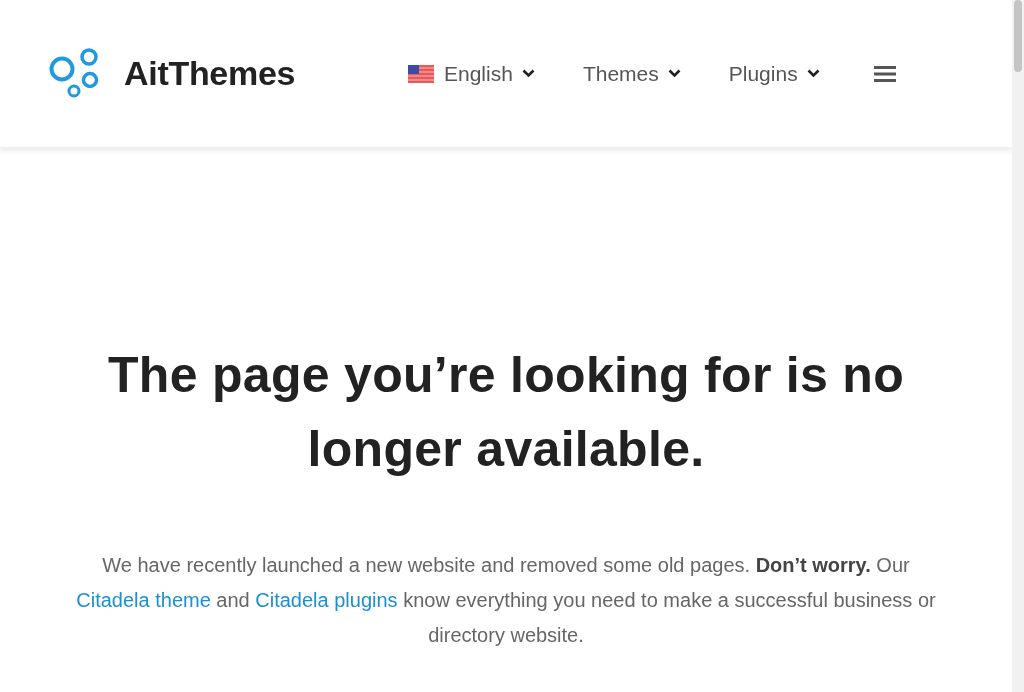 The width and height of the screenshot is (1024, 692). I want to click on menu-icon, so click(884, 73).